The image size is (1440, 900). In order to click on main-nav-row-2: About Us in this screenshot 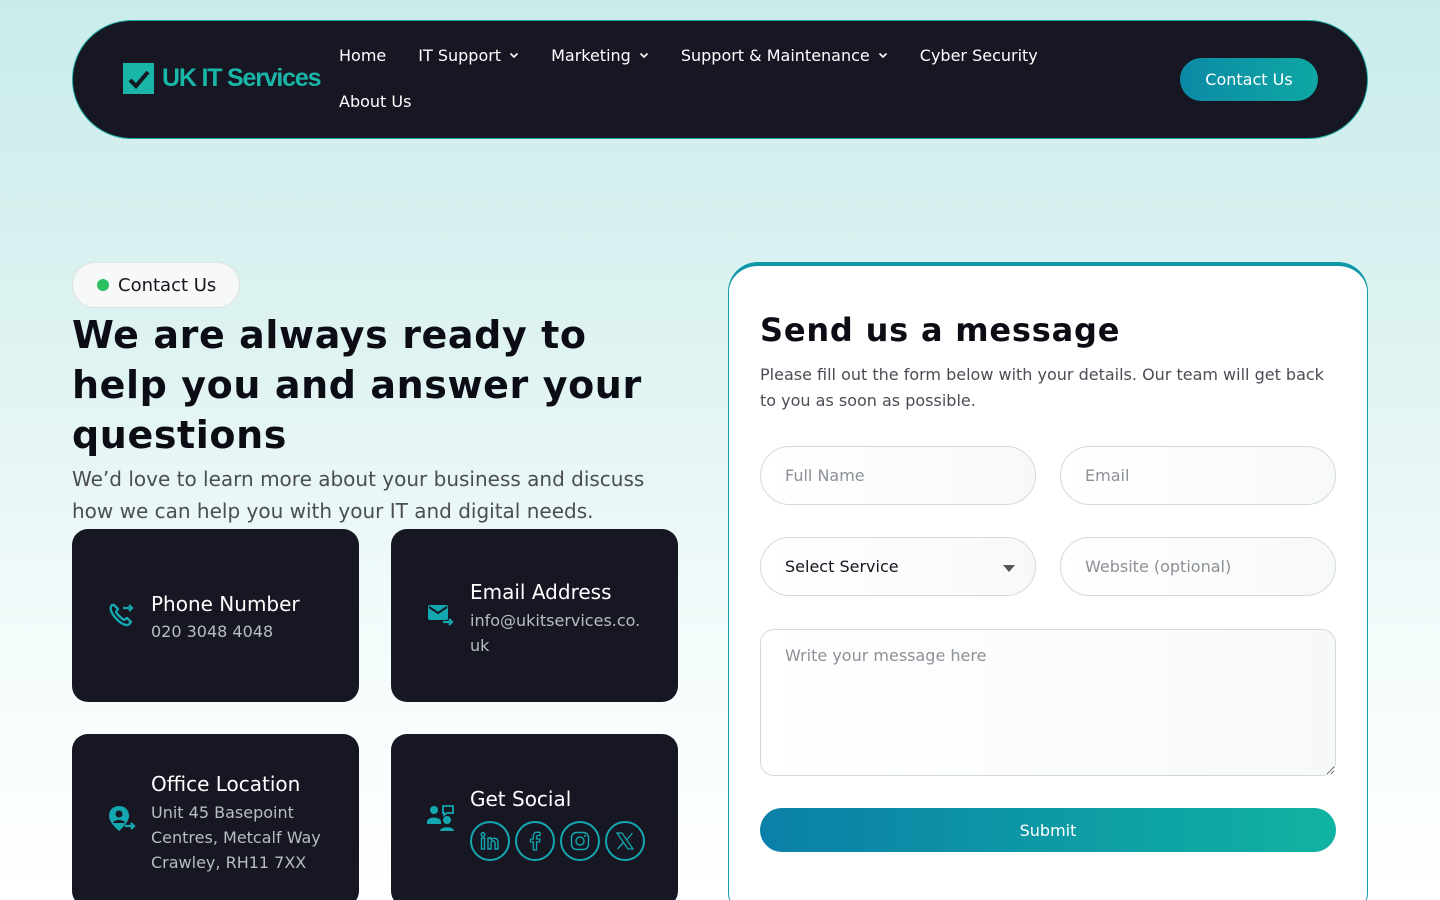, I will do `click(375, 101)`.